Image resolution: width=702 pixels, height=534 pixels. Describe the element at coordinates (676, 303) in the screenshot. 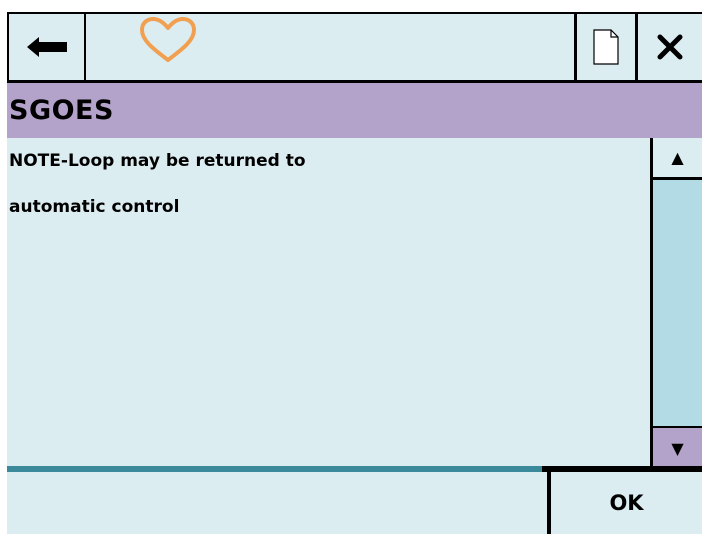

I see `vertical-scrollbar: ▲ ▼` at that location.